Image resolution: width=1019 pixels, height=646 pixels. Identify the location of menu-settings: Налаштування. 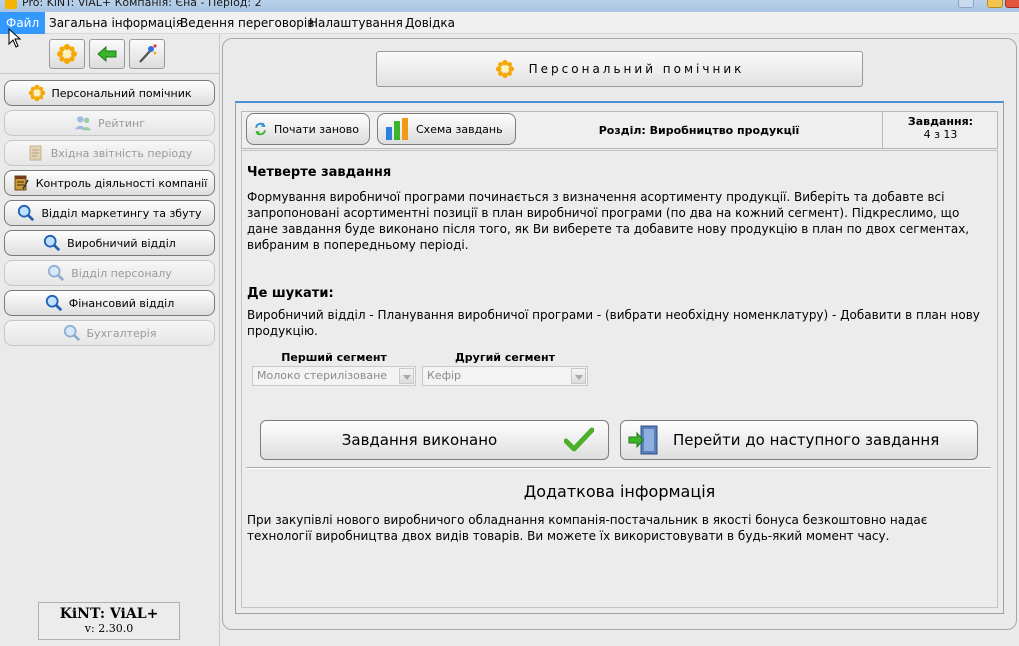
(356, 23).